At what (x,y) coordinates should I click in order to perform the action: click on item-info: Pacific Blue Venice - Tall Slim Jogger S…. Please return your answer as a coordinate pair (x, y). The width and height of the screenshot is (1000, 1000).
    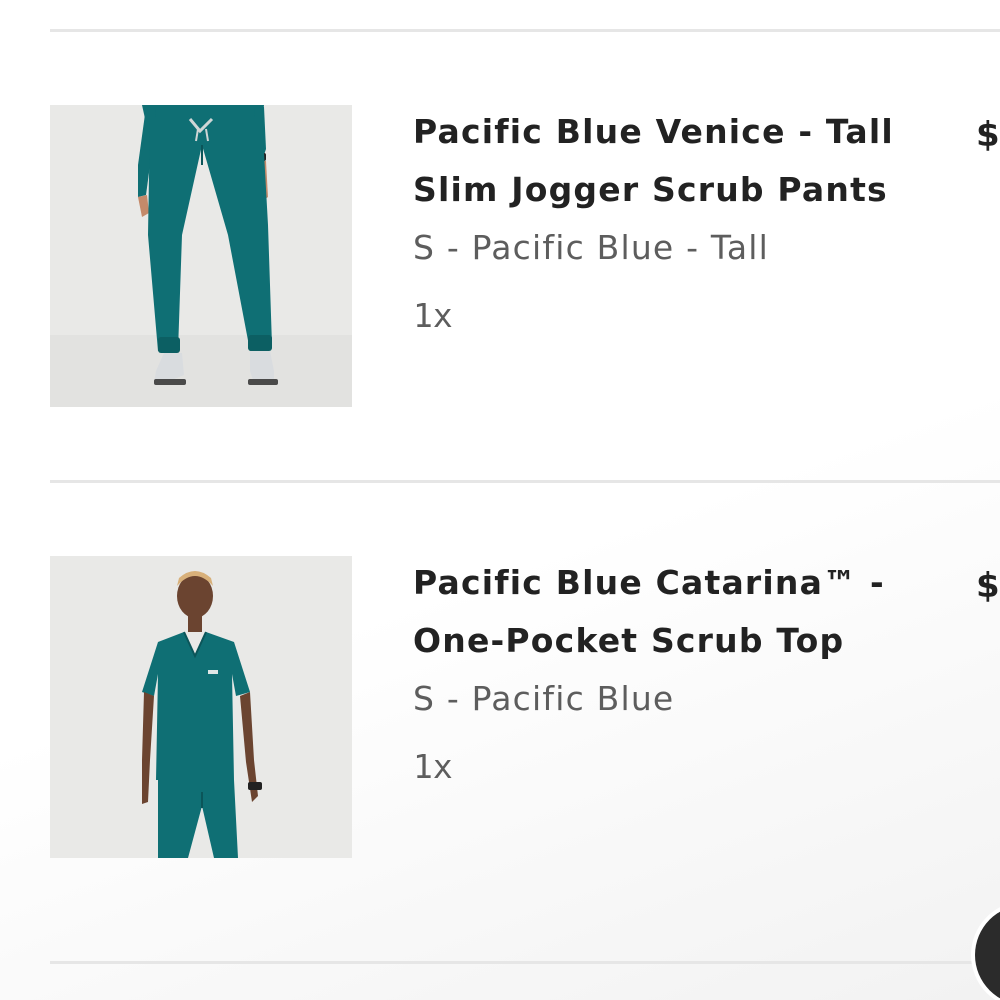
    Looking at the image, I should click on (683, 225).